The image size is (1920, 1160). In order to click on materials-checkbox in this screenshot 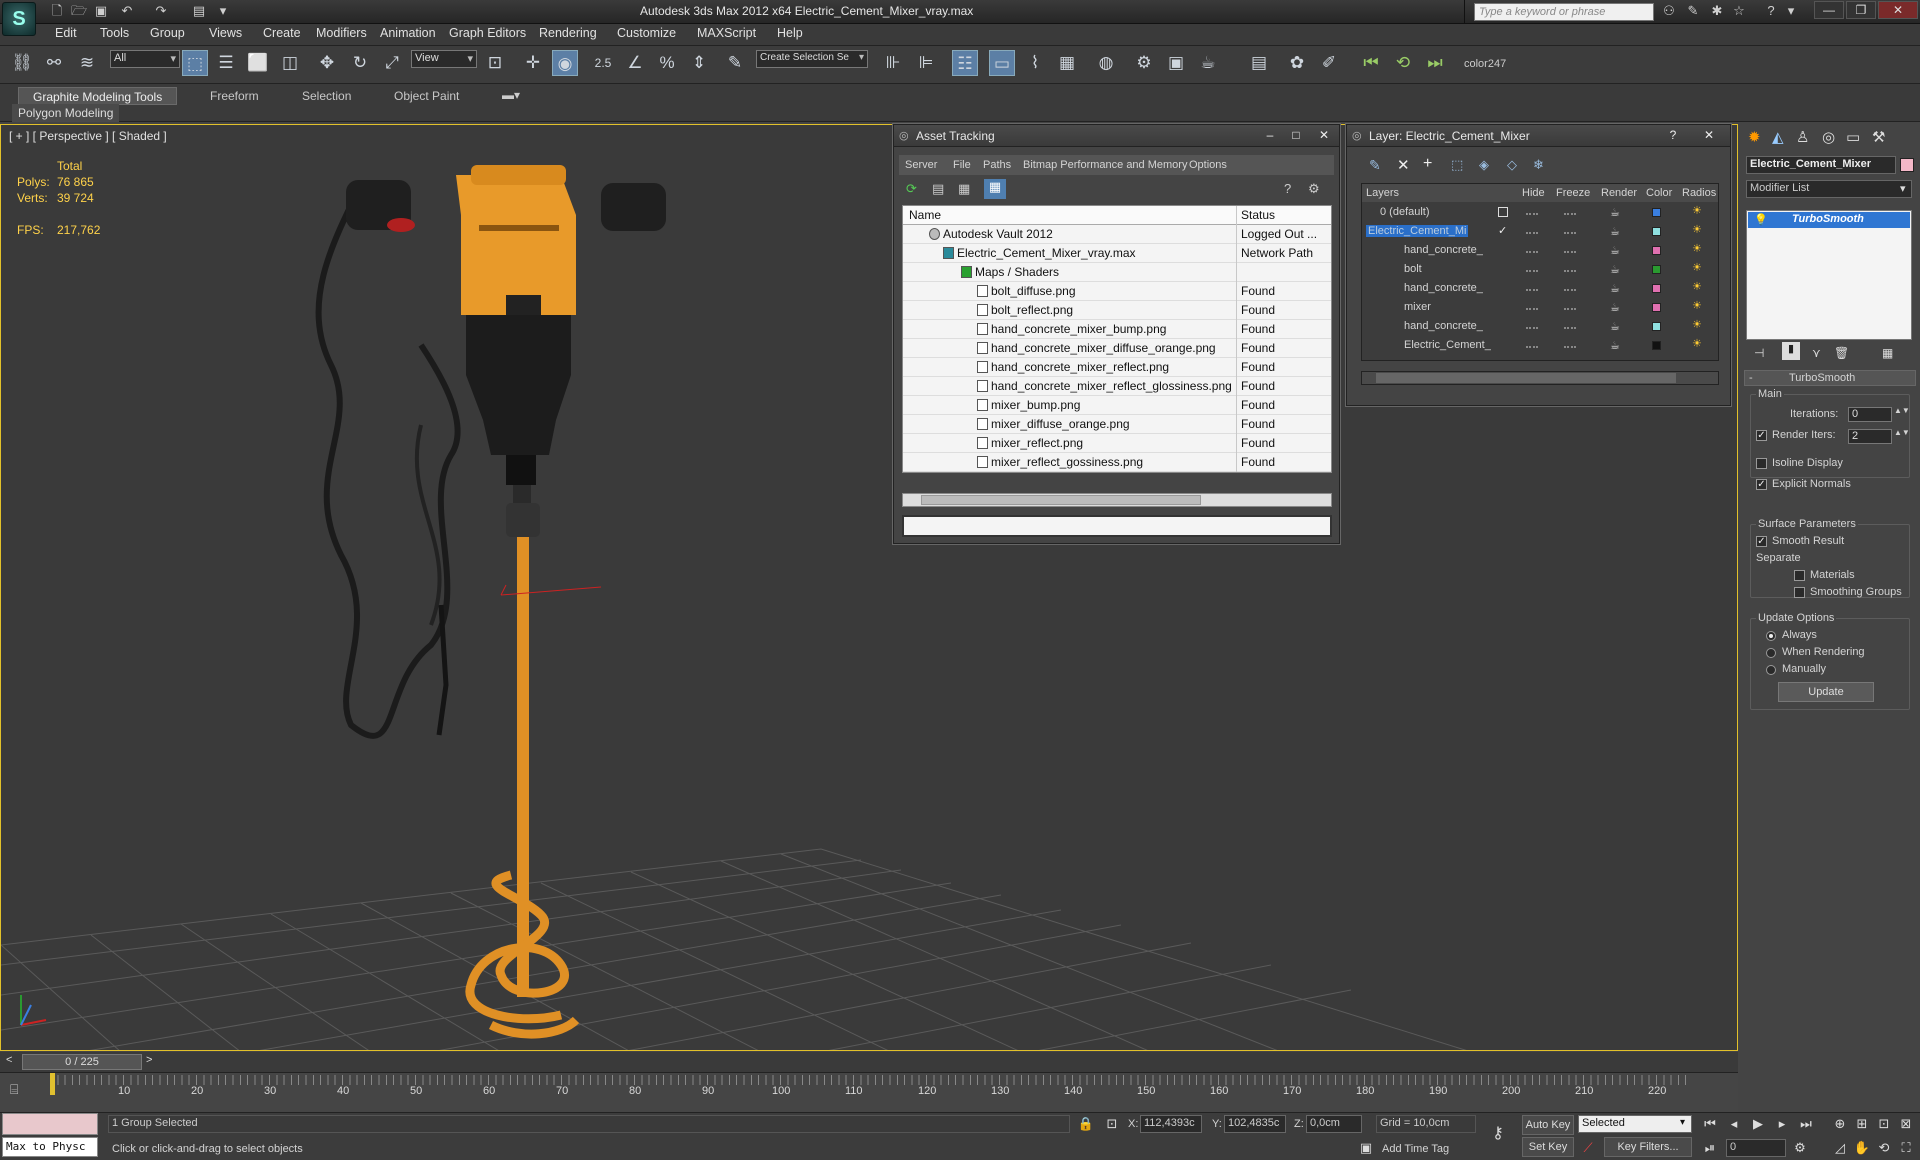, I will do `click(1799, 575)`.